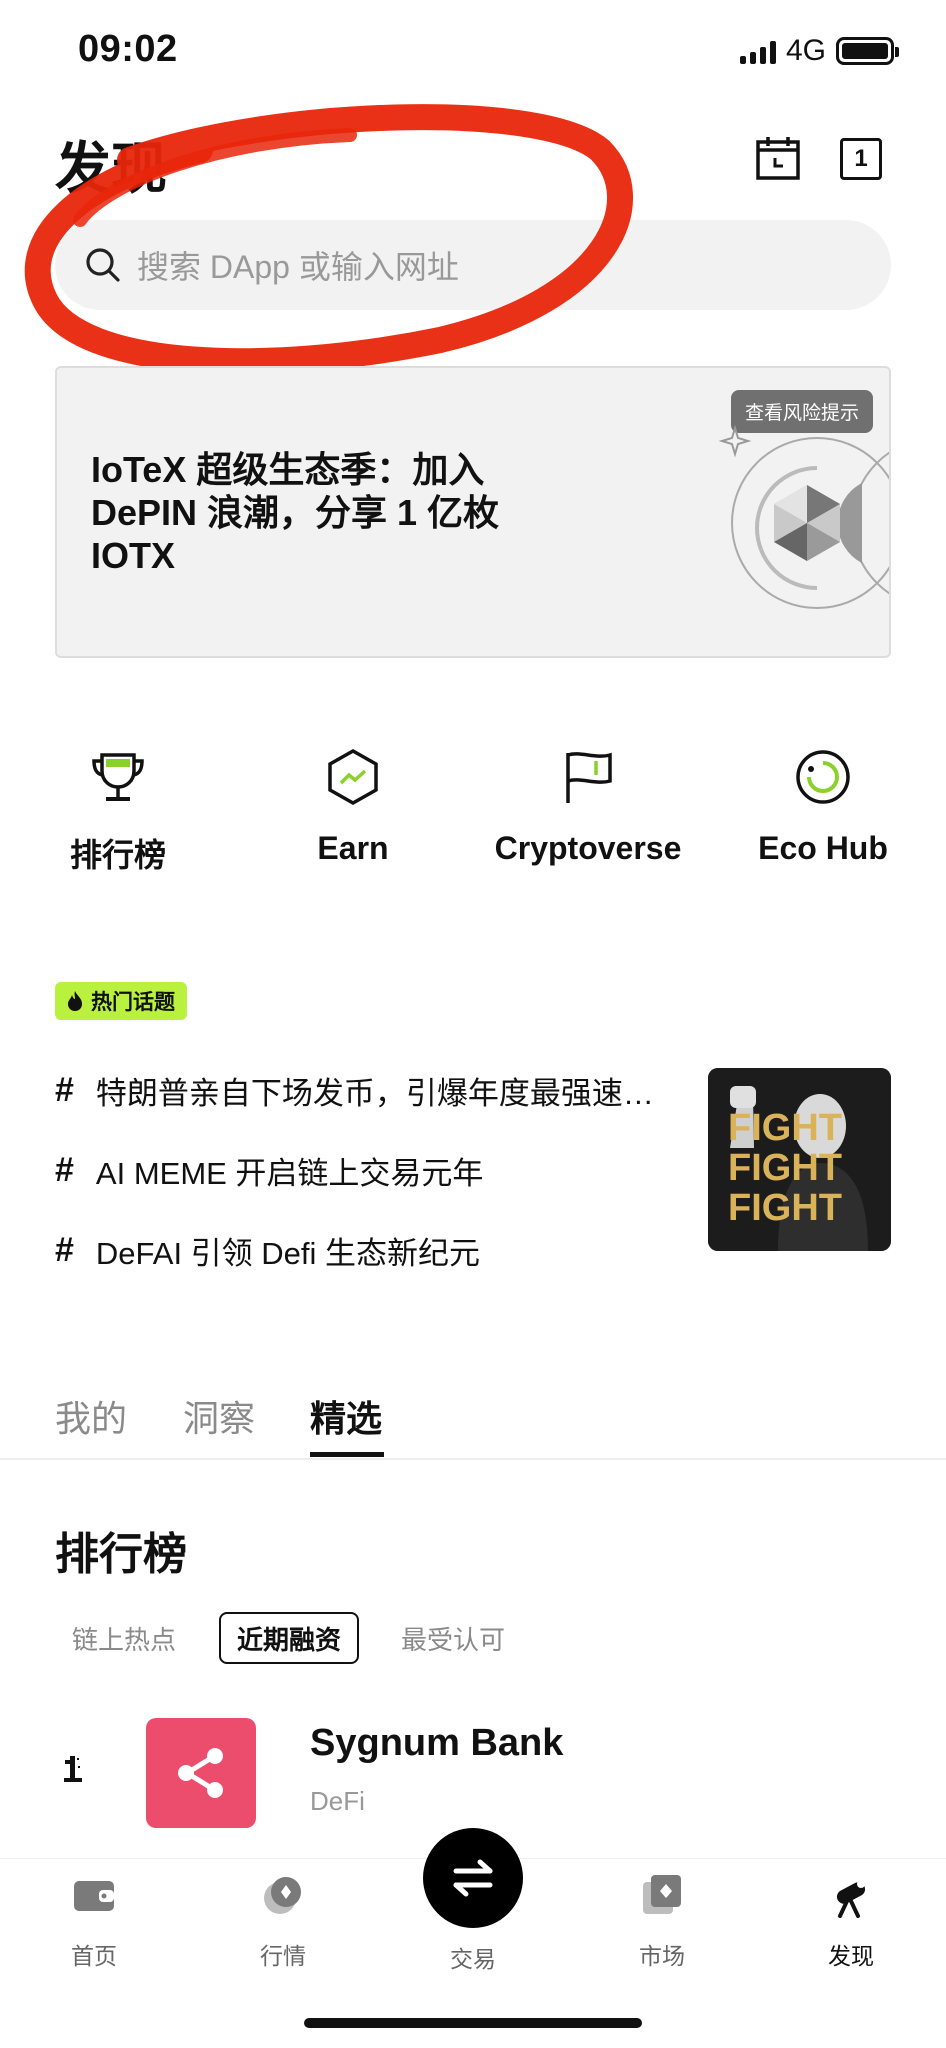 This screenshot has height=2048, width=946. I want to click on telescope-icon, so click(851, 1899).